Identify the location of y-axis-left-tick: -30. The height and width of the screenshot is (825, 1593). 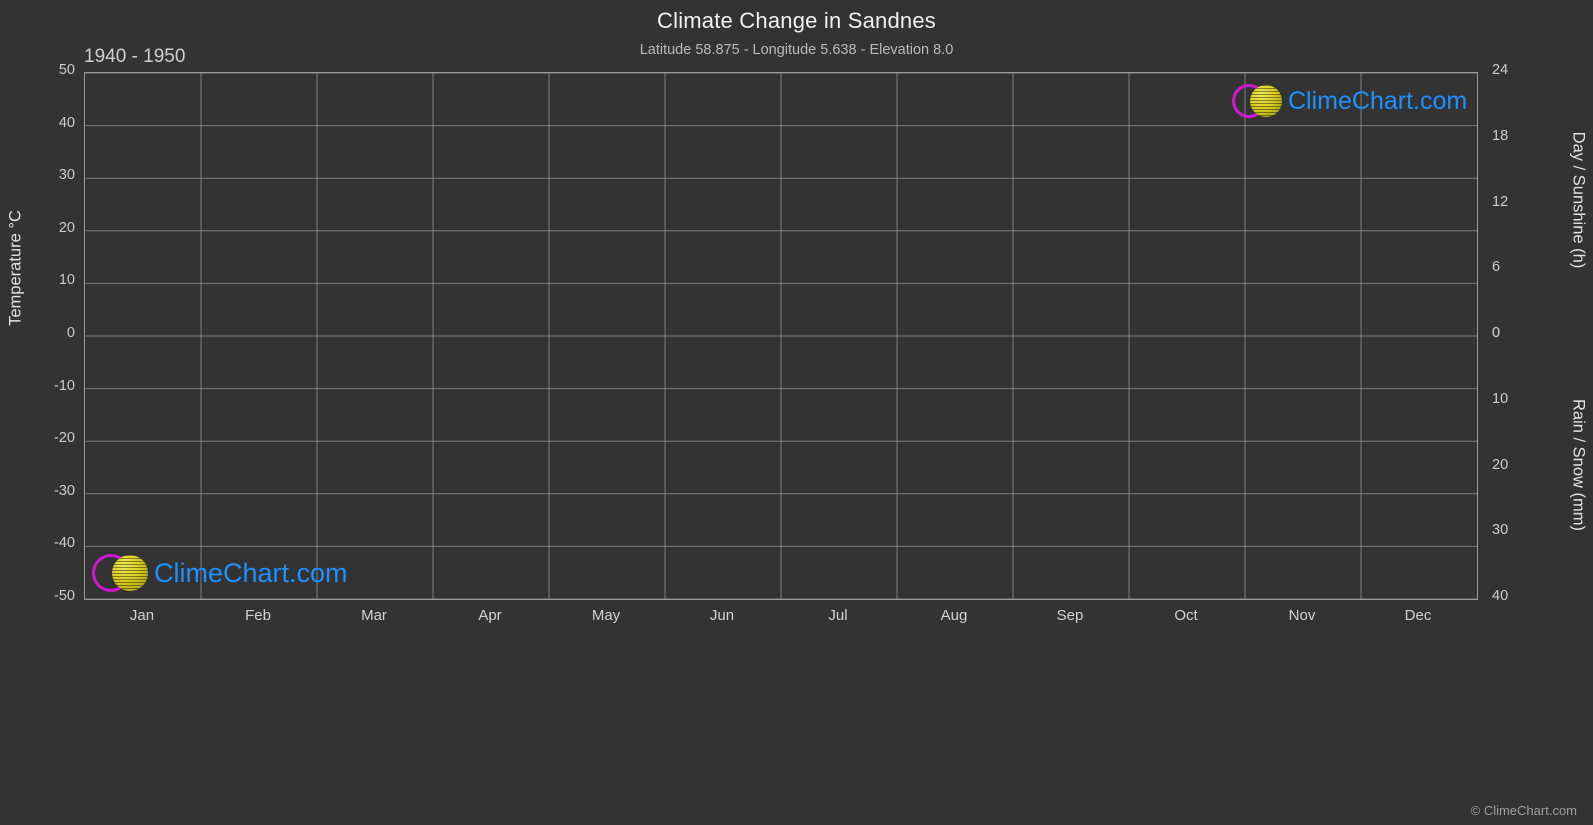
(64, 490).